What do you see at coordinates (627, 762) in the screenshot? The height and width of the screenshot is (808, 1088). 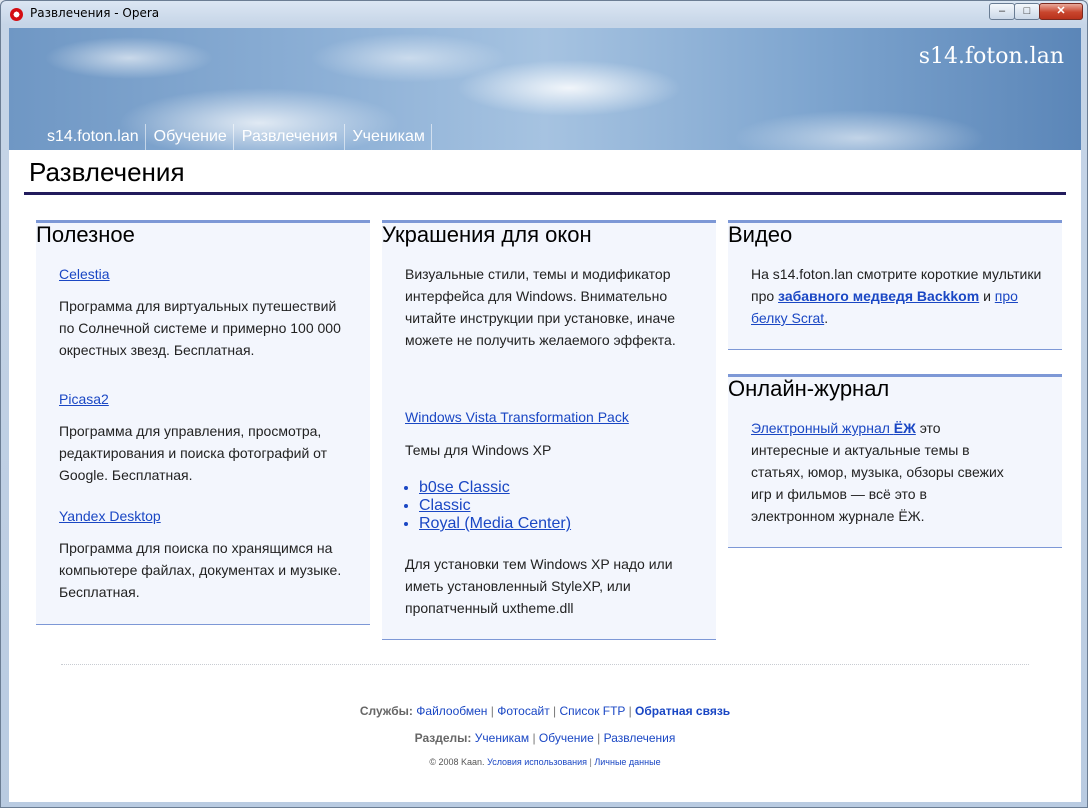 I see `privacy-link: Личные данные` at bounding box center [627, 762].